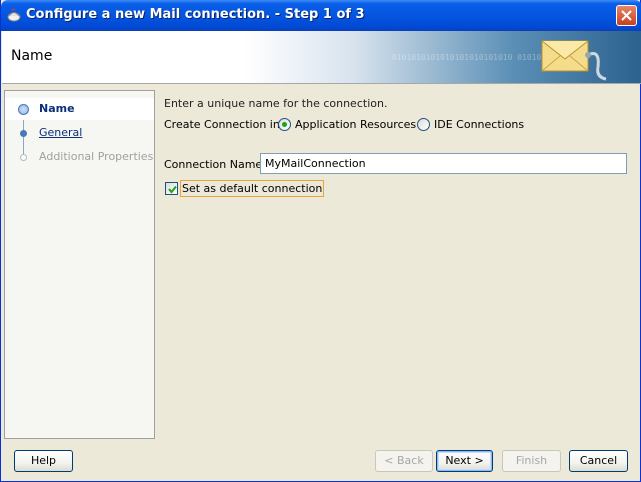 The height and width of the screenshot is (482, 641). I want to click on checkmark-icon, so click(172, 189).